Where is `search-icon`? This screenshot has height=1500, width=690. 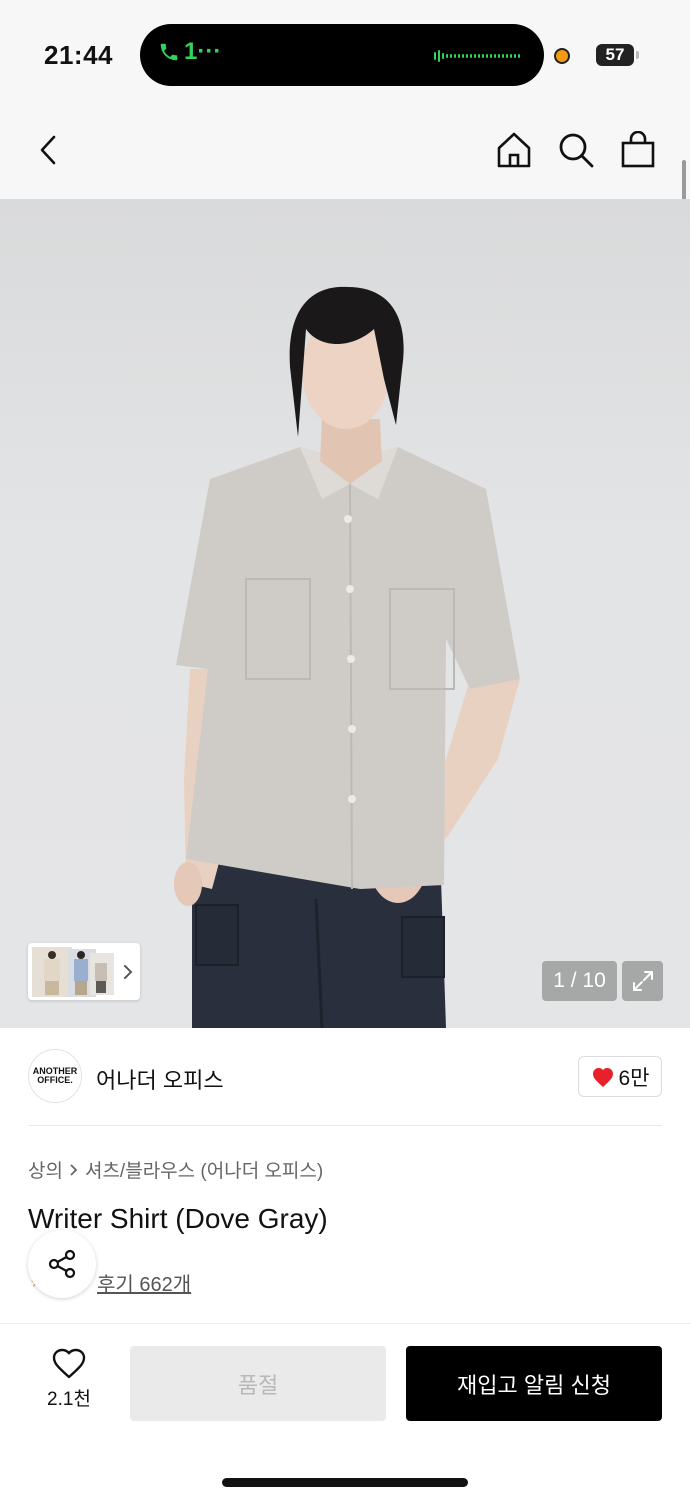 search-icon is located at coordinates (576, 150).